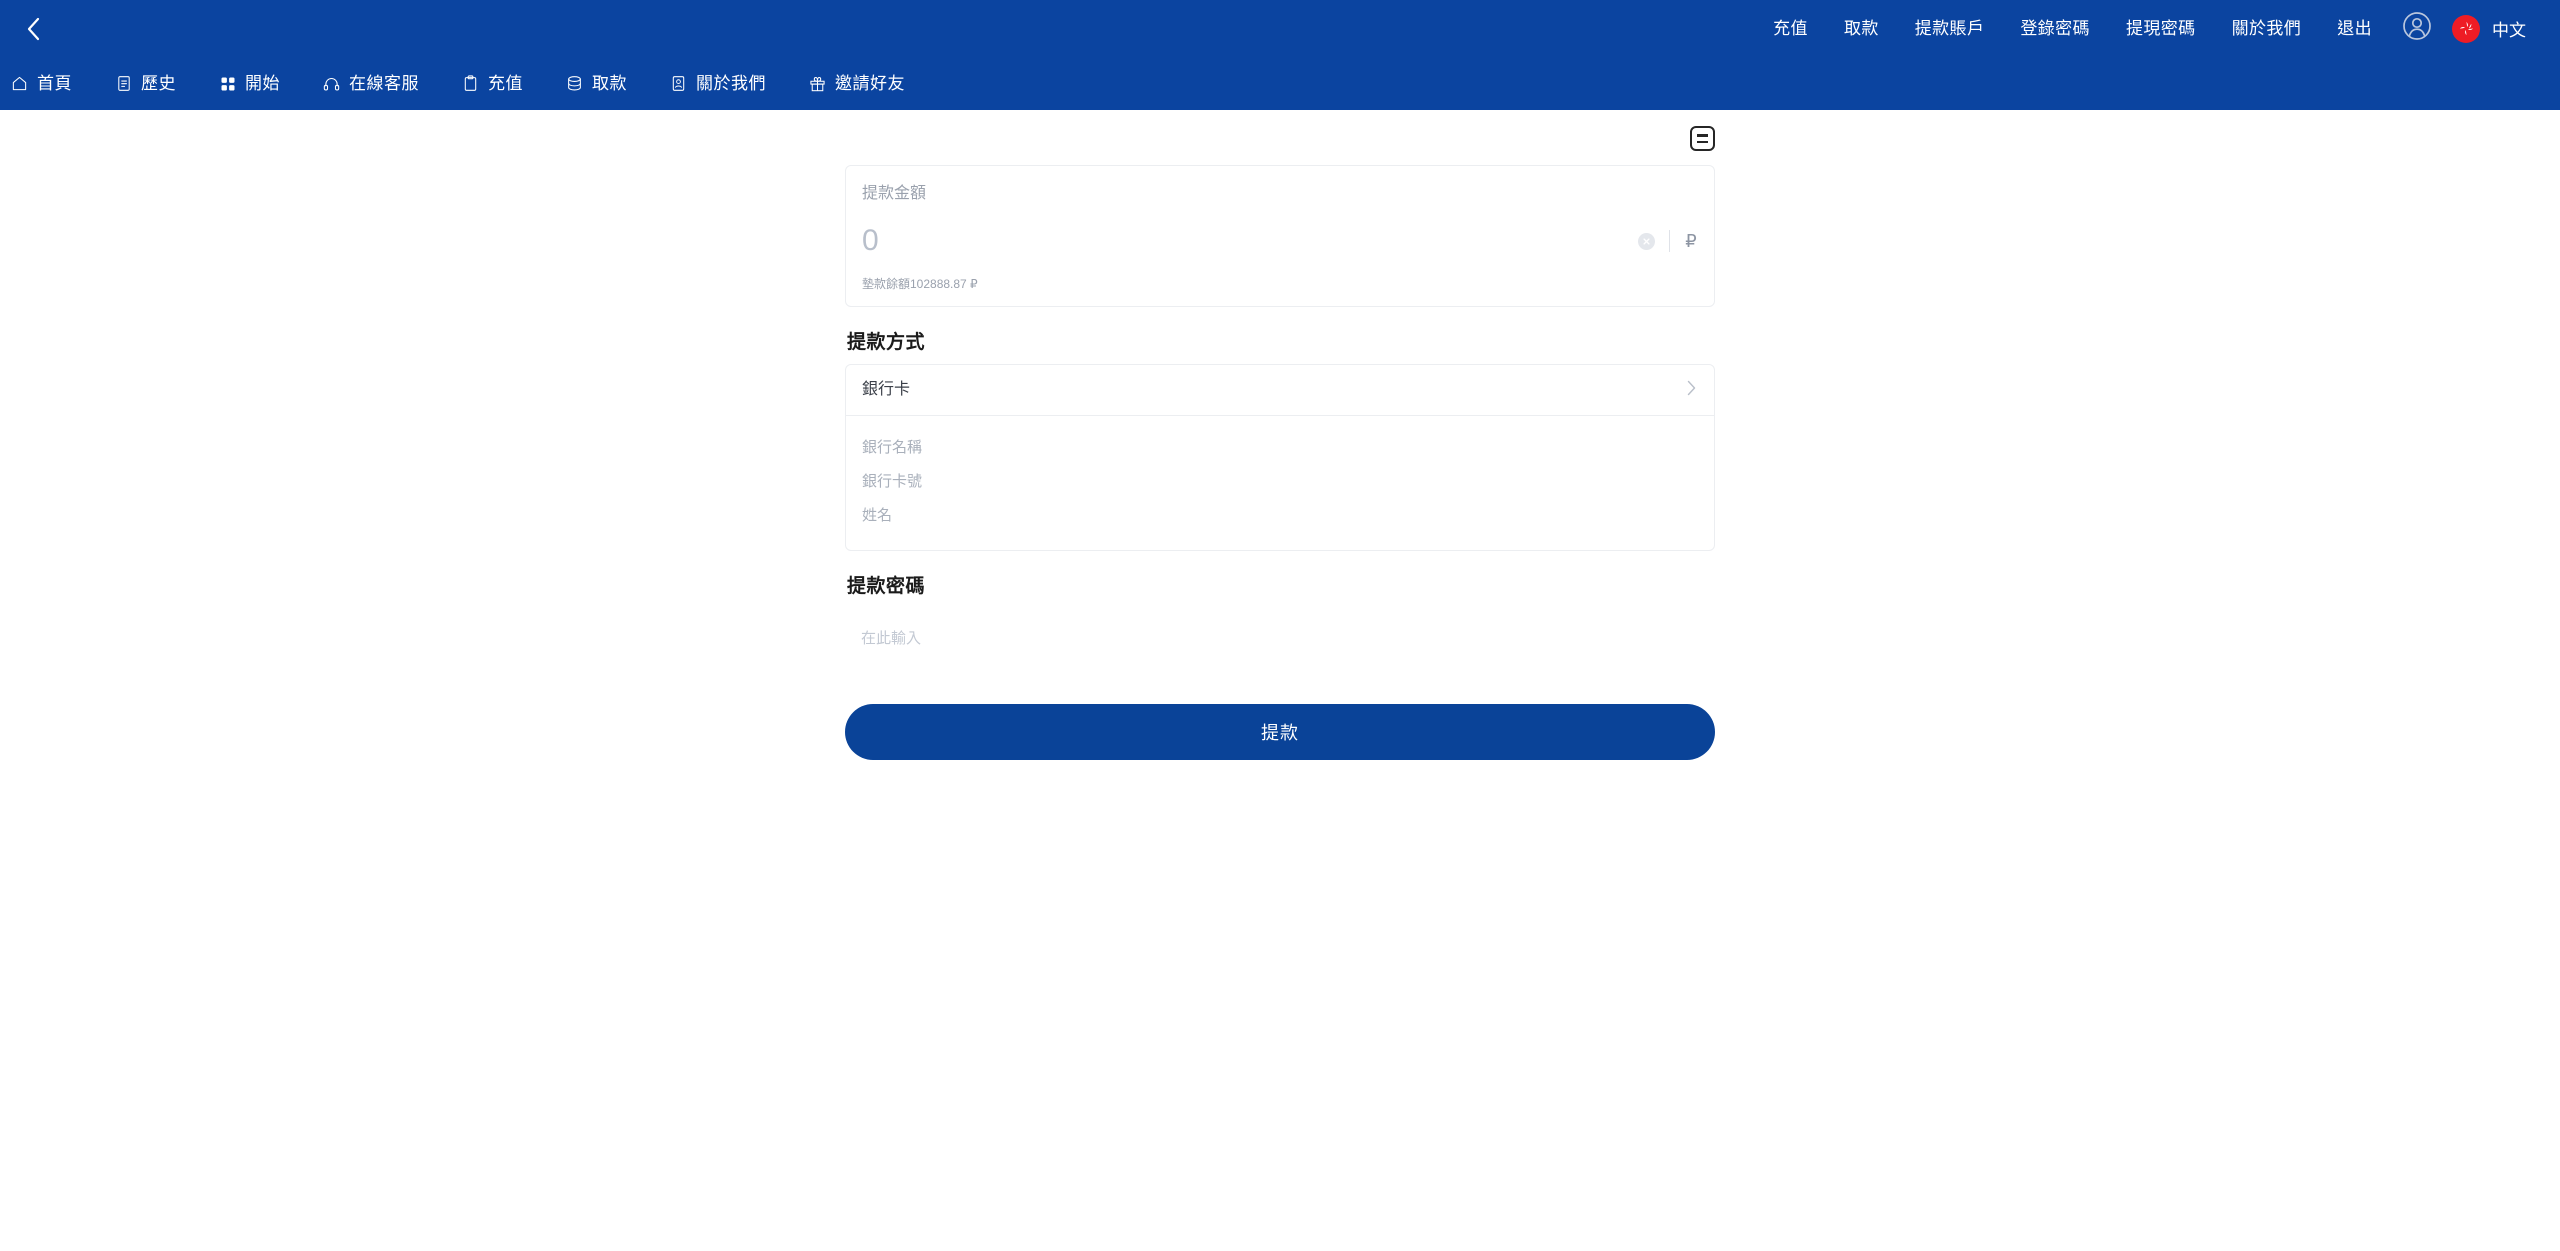 The image size is (2560, 1251). What do you see at coordinates (2509, 30) in the screenshot?
I see `language-label: 中文` at bounding box center [2509, 30].